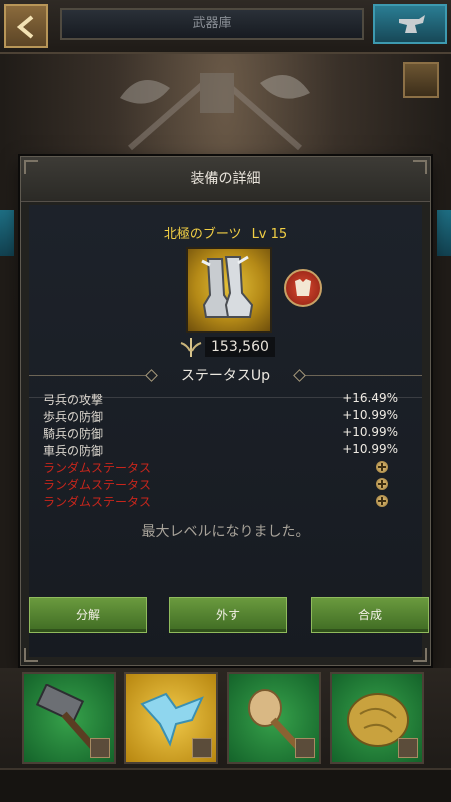 This screenshot has width=451, height=802. I want to click on dialog-title: 装備の詳細, so click(225, 179).